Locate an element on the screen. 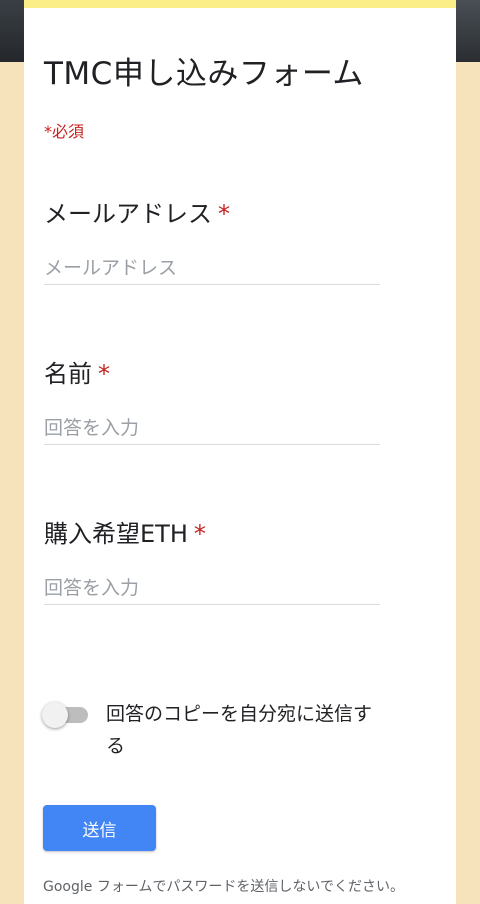 This screenshot has width=480, height=904. question-label: 購入希望ETH * is located at coordinates (212, 531).